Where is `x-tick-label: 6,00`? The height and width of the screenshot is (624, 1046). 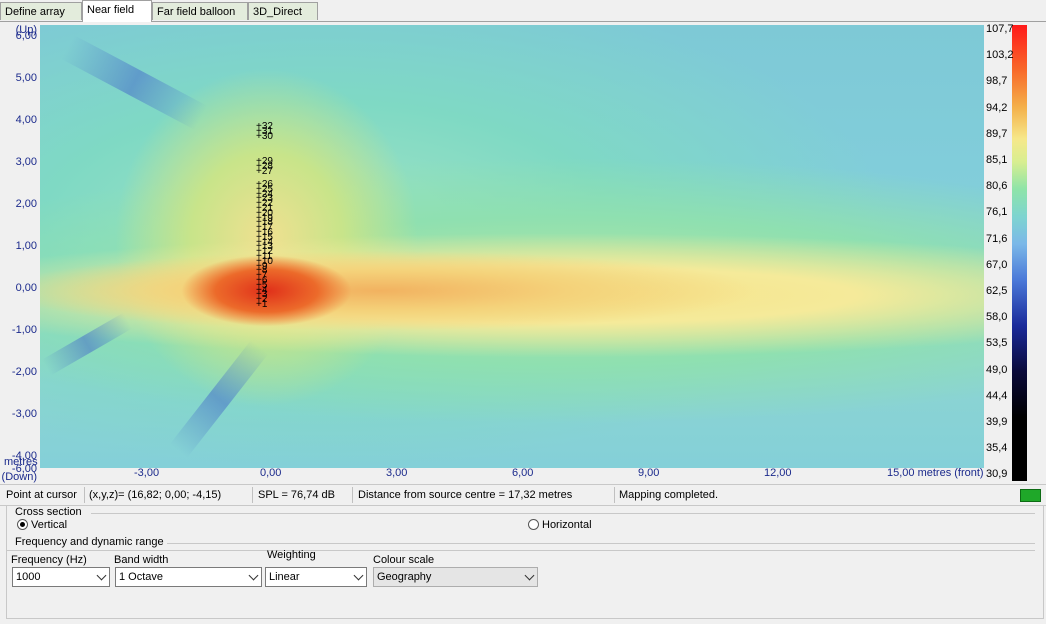
x-tick-label: 6,00 is located at coordinates (523, 473).